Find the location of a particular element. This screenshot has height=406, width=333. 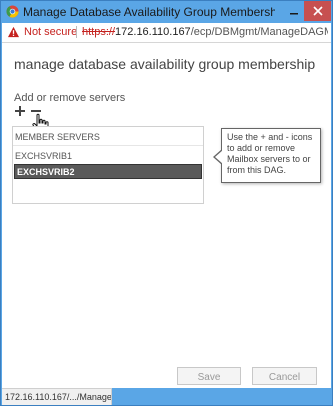

save-button: Save is located at coordinates (209, 376).